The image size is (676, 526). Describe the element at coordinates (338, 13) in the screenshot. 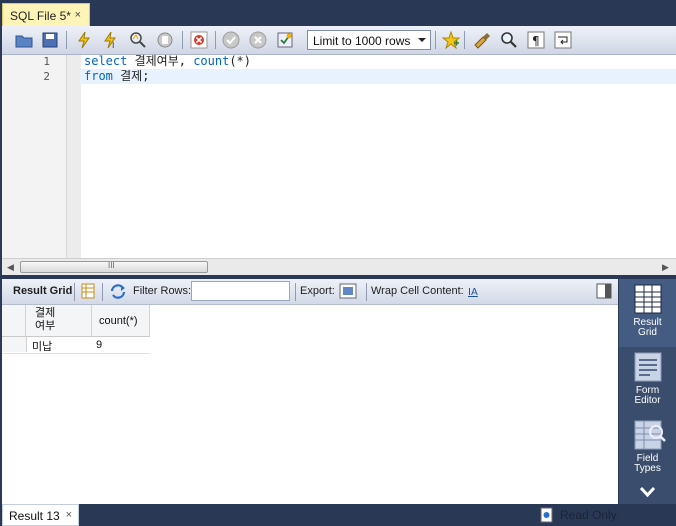

I see `editor-tab-strip: SQL File 5* ×` at that location.